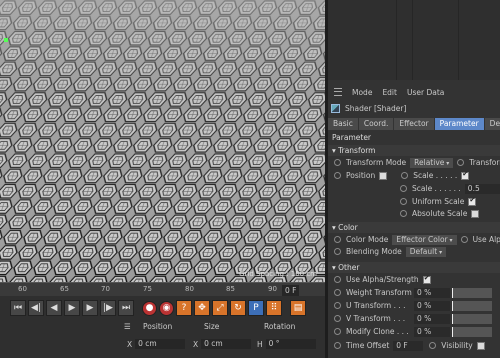  What do you see at coordinates (338, 92) in the screenshot?
I see `menu-icon` at bounding box center [338, 92].